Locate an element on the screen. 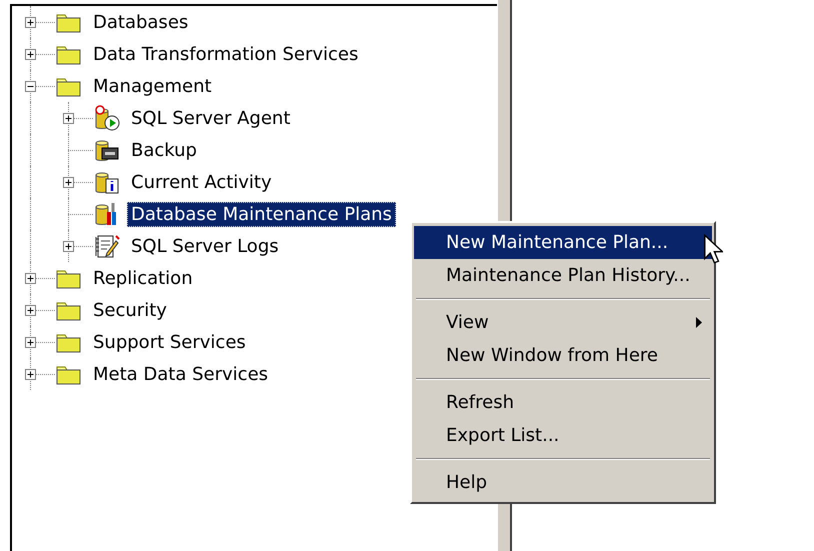 The width and height of the screenshot is (814, 551). tree-item: Replication is located at coordinates (143, 278).